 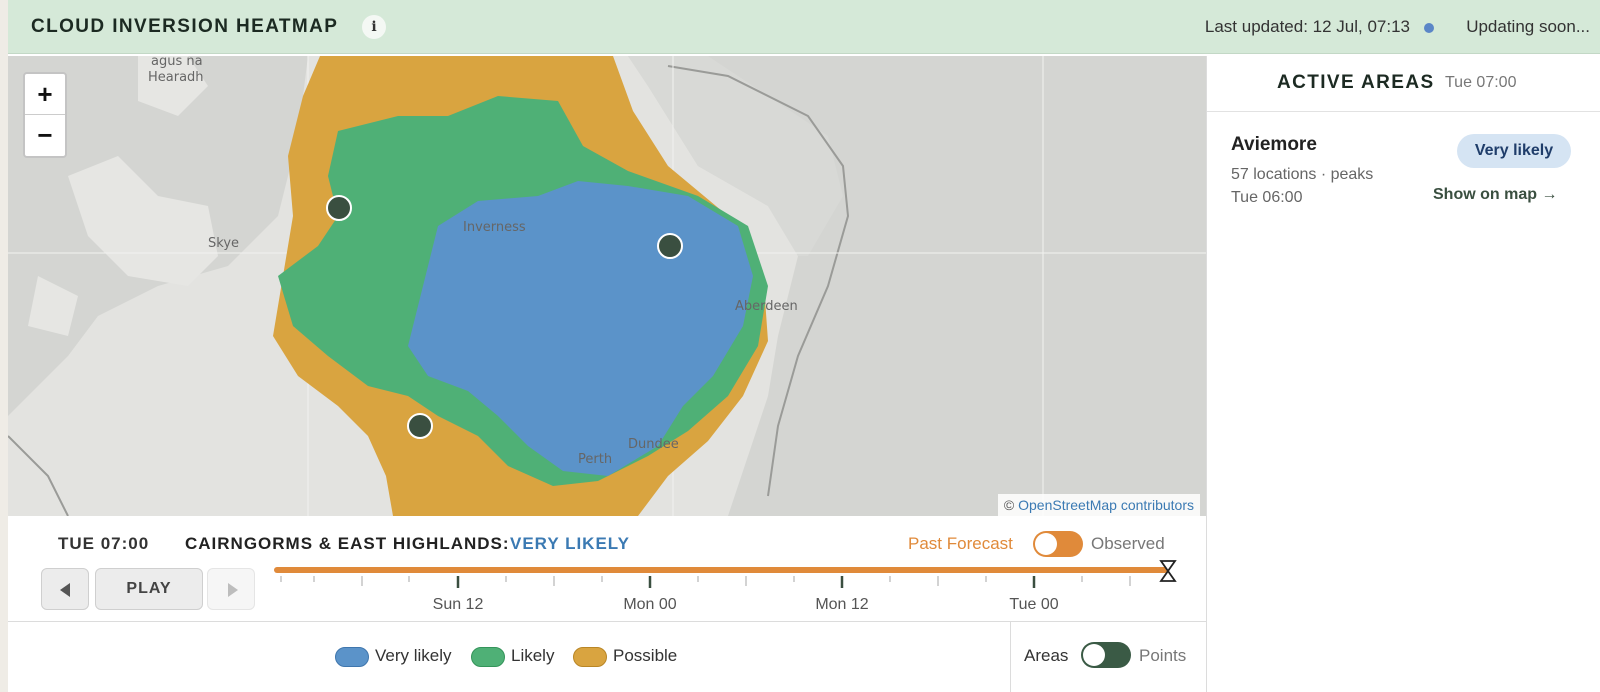 What do you see at coordinates (177, 62) in the screenshot?
I see `place-label: agus na` at bounding box center [177, 62].